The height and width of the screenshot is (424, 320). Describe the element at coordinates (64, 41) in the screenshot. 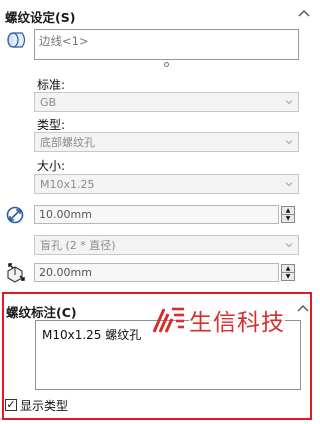

I see `edge-selection-value: 边线<1>` at that location.